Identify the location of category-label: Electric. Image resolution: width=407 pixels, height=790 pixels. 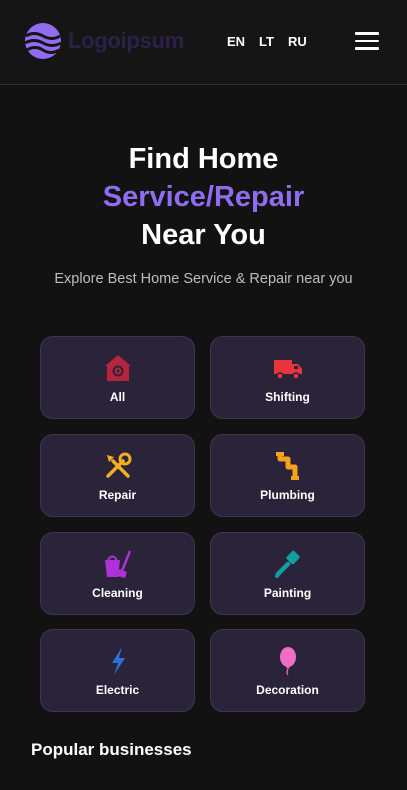
(117, 690).